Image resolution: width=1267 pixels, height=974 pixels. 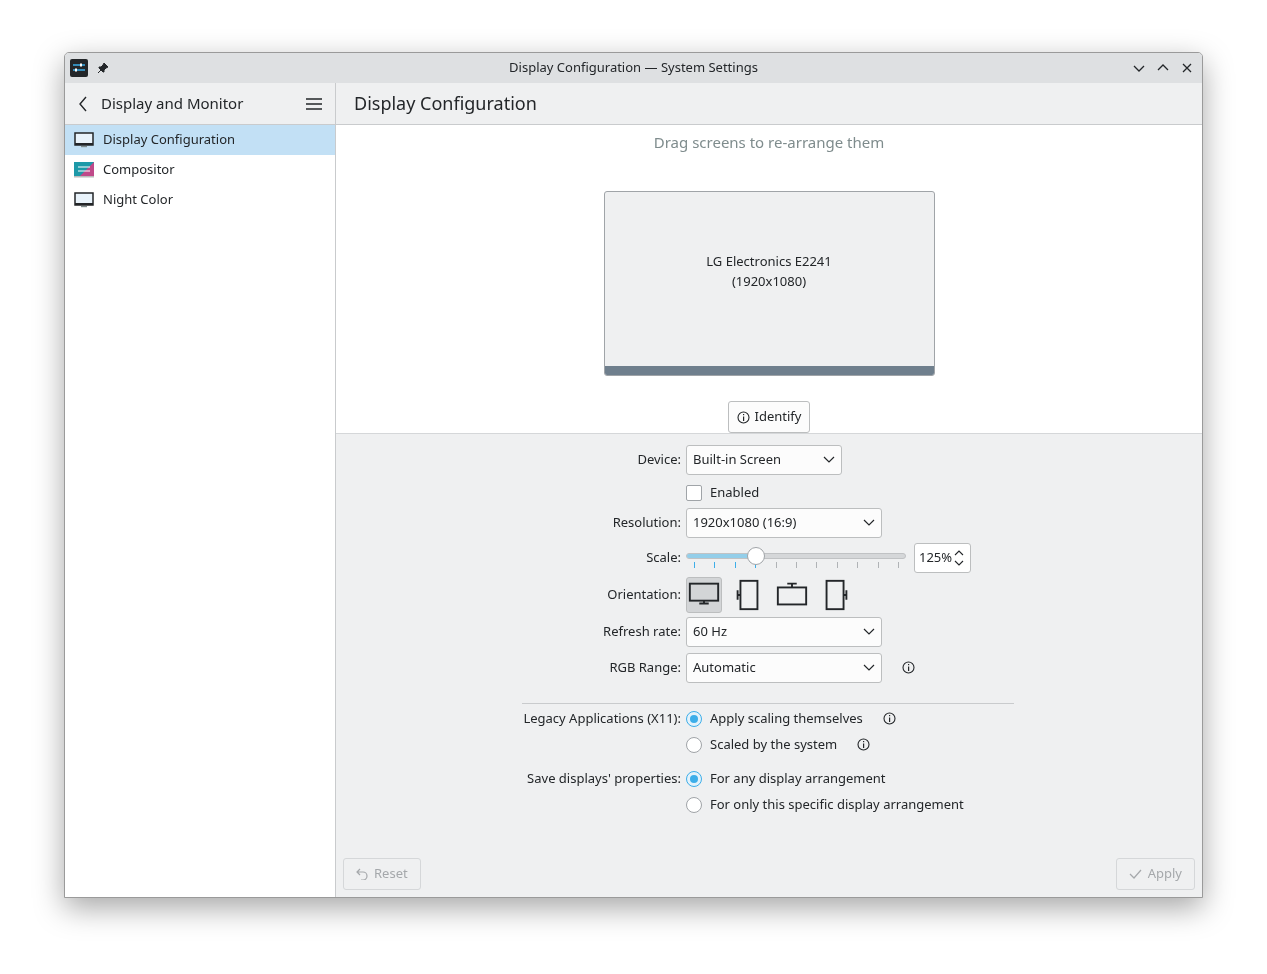 What do you see at coordinates (644, 593) in the screenshot?
I see `field-label: Orientation:` at bounding box center [644, 593].